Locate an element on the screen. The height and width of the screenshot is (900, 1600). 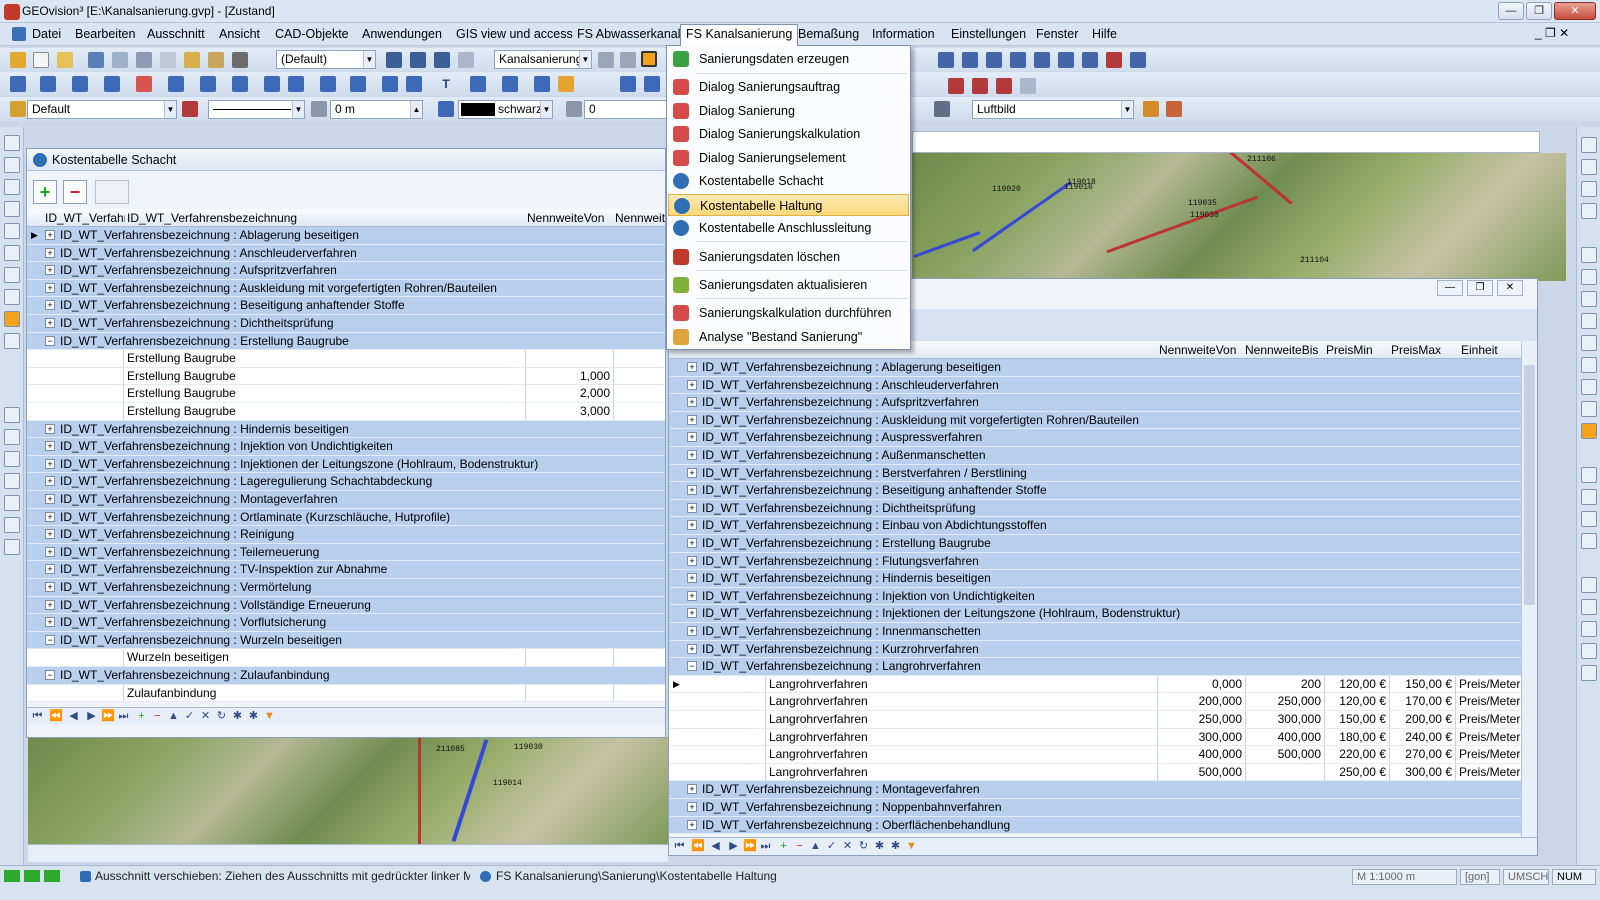
panel-maximize-button: ❐ is located at coordinates (1480, 288).